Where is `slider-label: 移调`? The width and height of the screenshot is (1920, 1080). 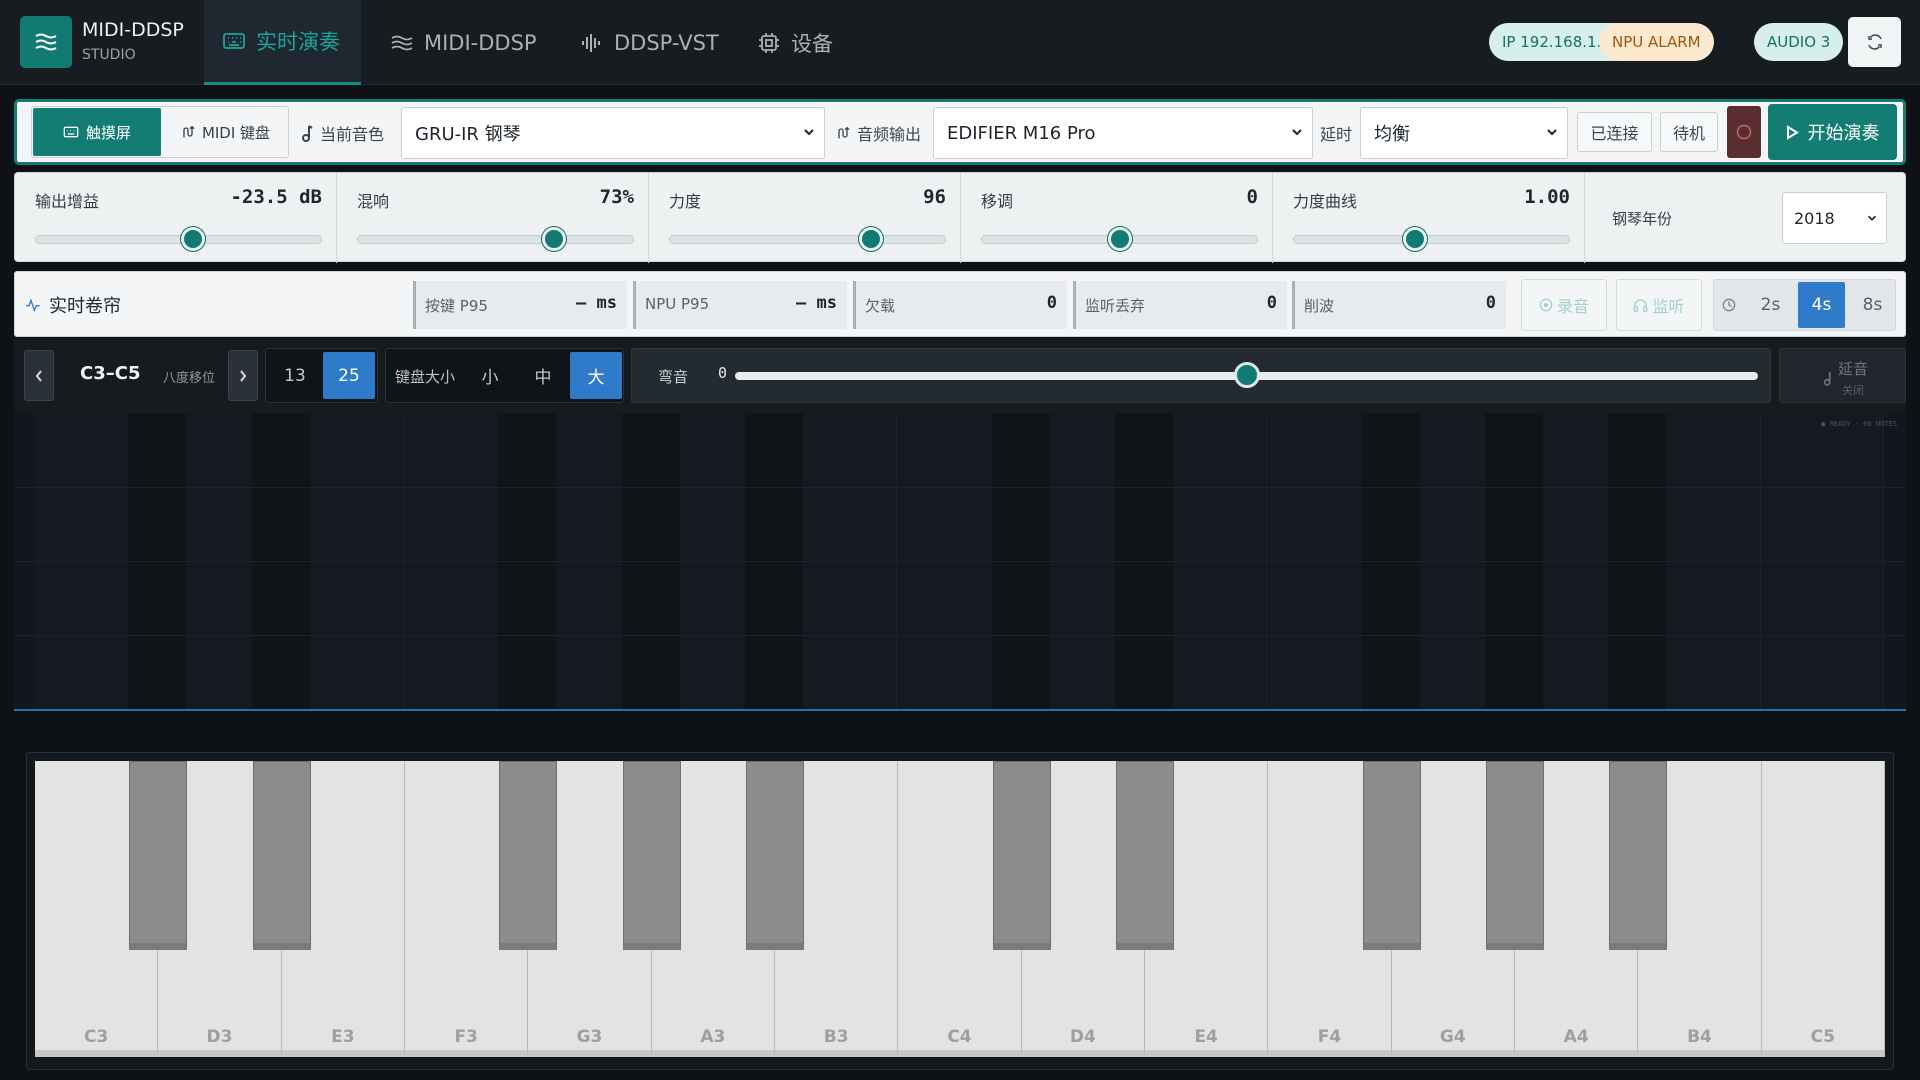
slider-label: 移调 is located at coordinates (997, 201).